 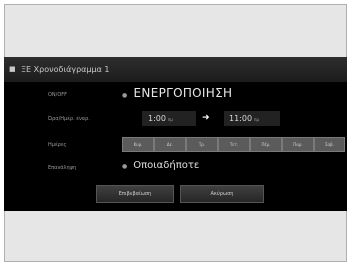 I want to click on title-bar: ■ ΞΕ Χρονοδιάγραμμα 1, so click(x=175, y=69).